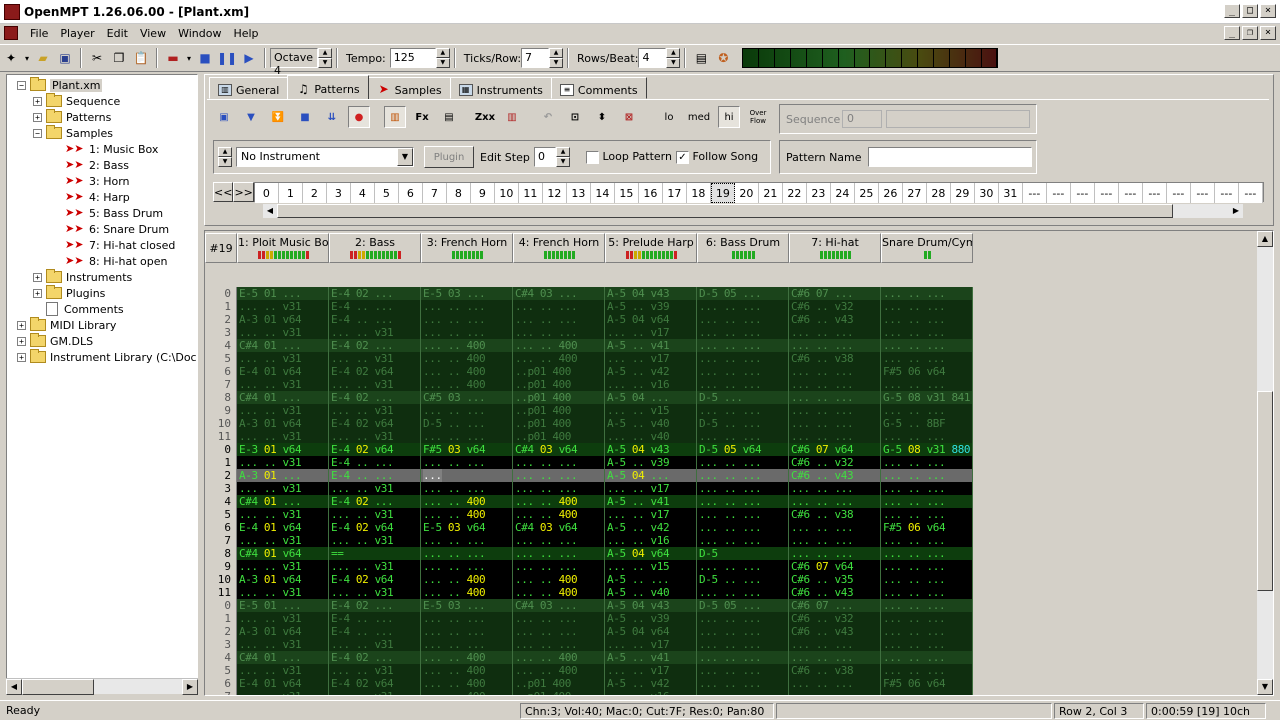 Image resolution: width=1280 pixels, height=720 pixels. I want to click on order-item: 22, so click(794, 193).